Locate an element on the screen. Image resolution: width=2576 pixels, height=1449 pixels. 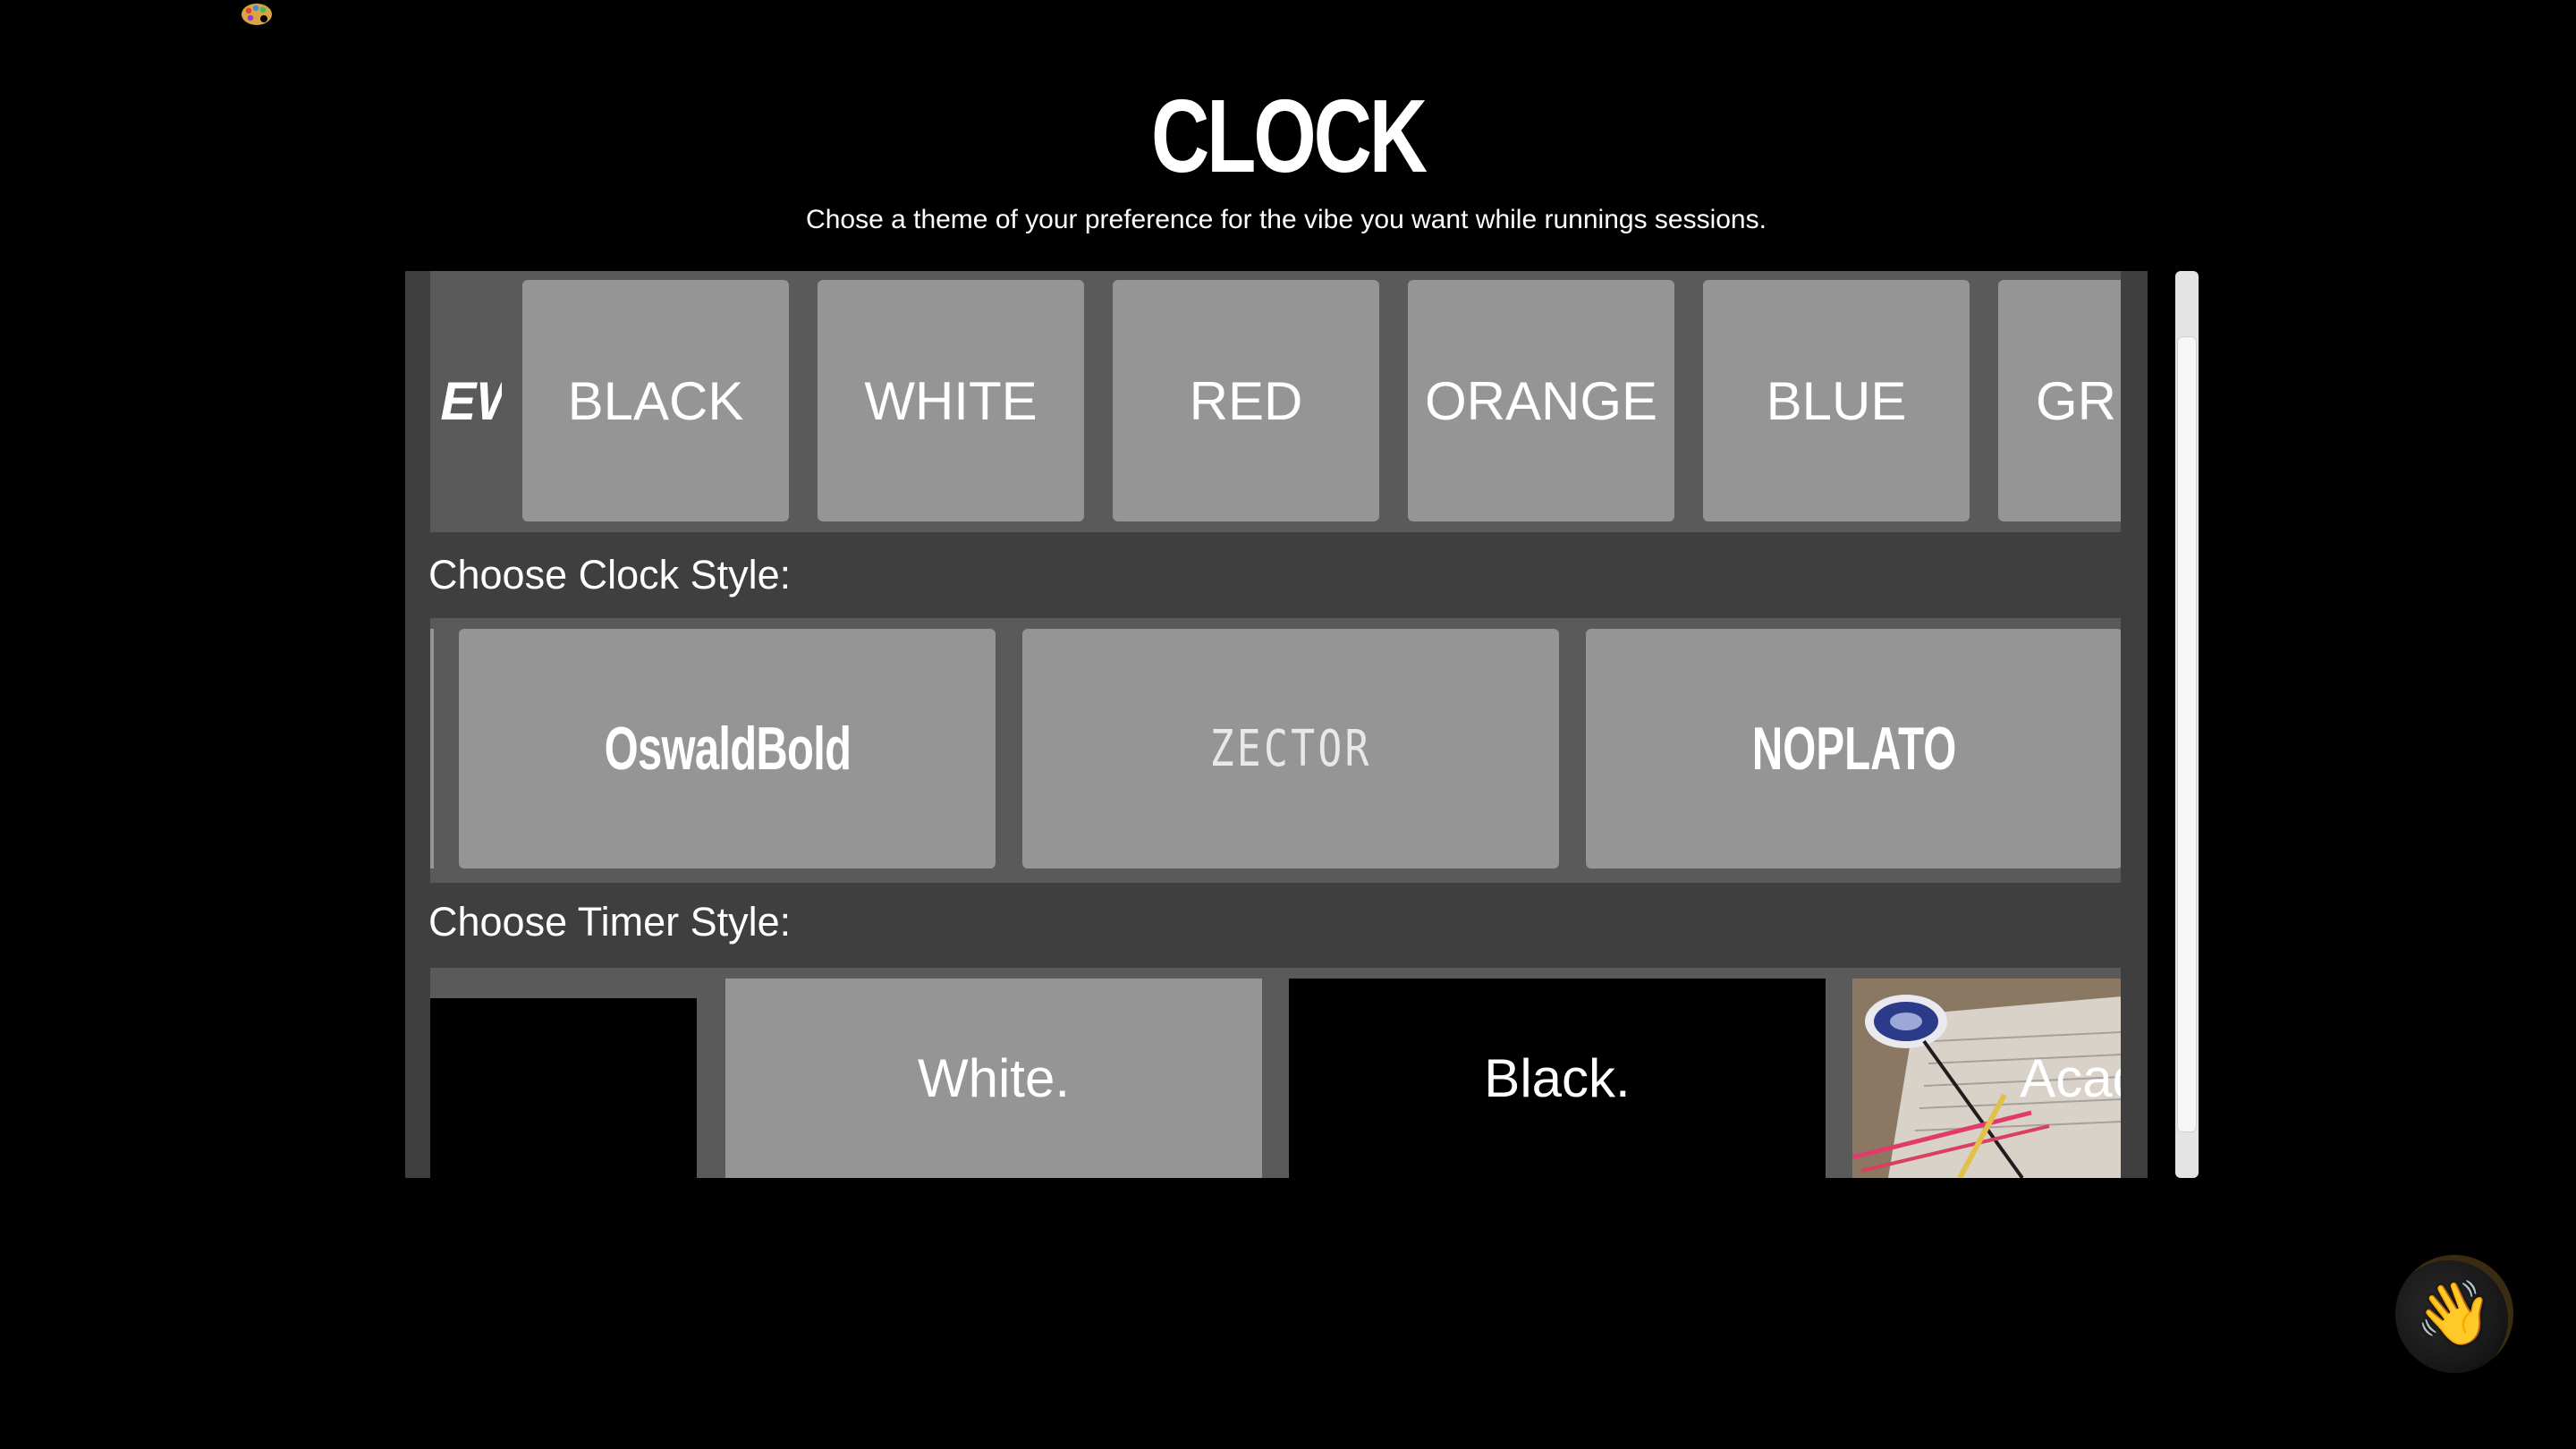
timer-style-label: Choose Timer Style: is located at coordinates (610, 922).